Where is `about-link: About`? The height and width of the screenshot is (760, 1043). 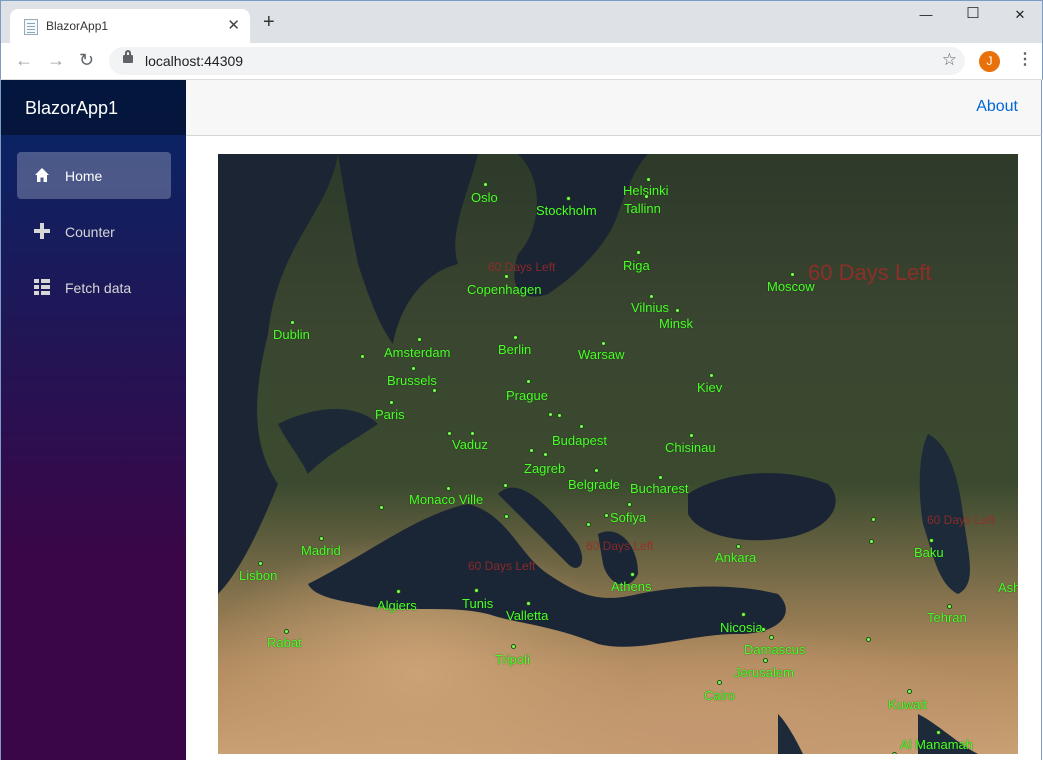
about-link: About is located at coordinates (997, 107).